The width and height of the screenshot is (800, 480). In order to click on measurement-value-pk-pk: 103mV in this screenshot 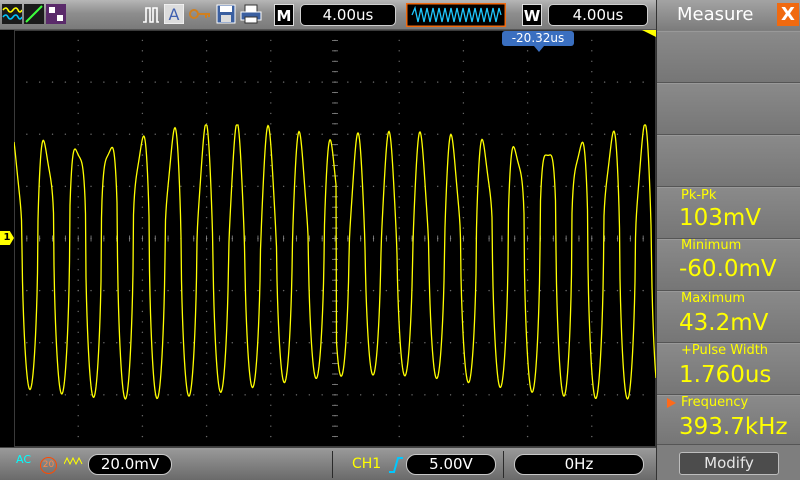, I will do `click(720, 218)`.